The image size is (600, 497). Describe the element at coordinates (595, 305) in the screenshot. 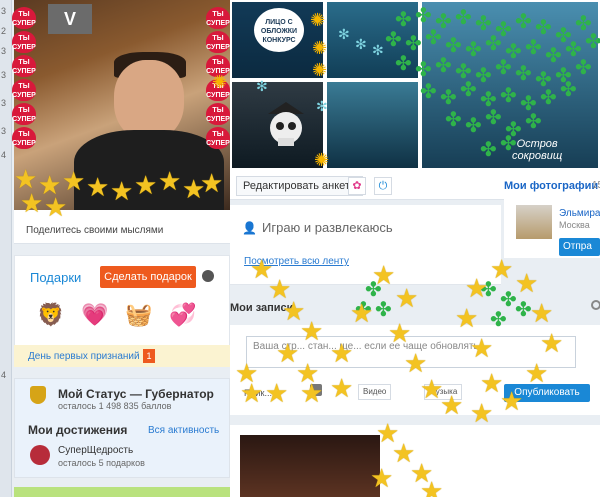

I see `gear-icon` at that location.